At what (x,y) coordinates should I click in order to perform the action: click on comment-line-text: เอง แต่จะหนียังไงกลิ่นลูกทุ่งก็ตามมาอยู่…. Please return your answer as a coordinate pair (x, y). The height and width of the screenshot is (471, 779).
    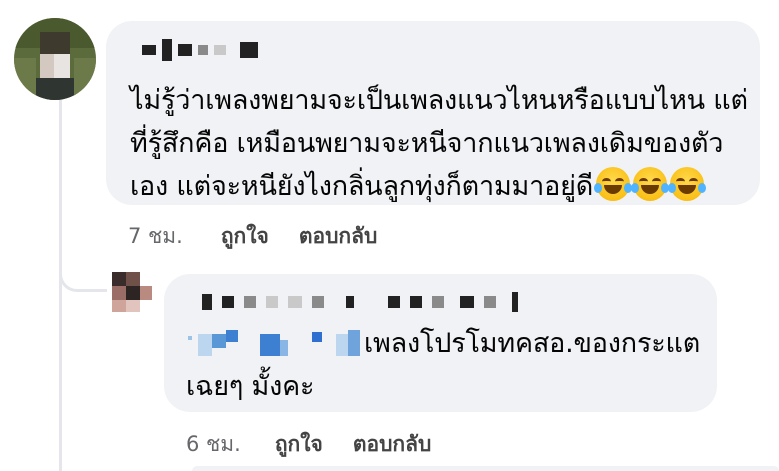
    Looking at the image, I should click on (362, 186).